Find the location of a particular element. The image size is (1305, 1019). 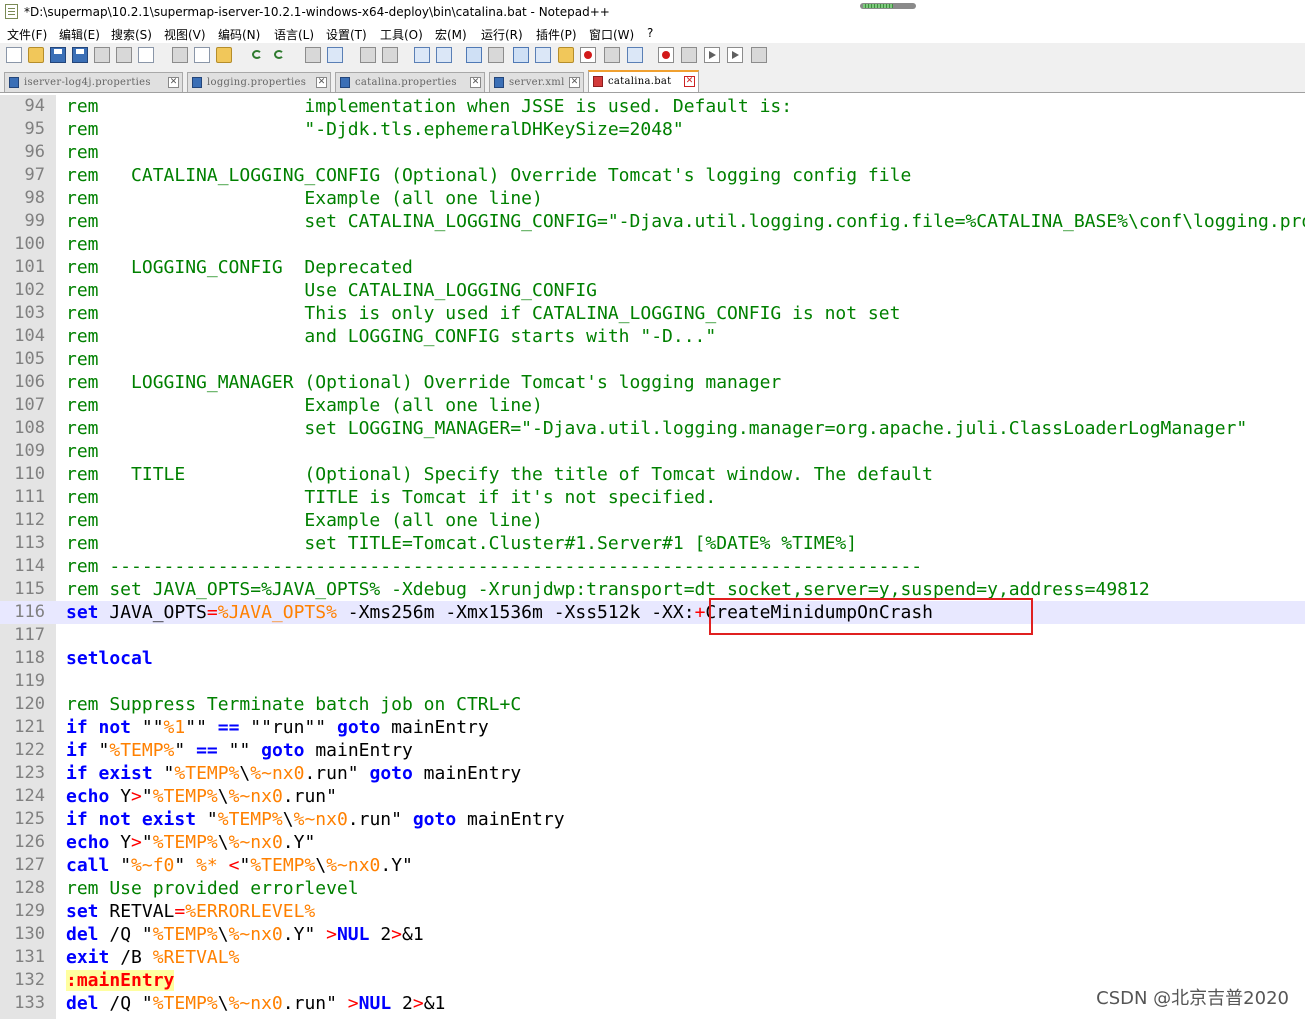

close-file-icon is located at coordinates (102, 55).